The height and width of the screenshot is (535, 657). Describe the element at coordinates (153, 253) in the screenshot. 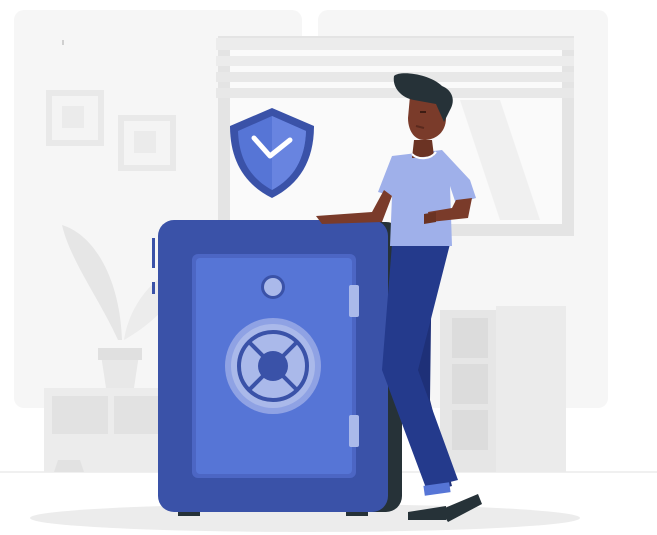

I see `decor-mark` at that location.